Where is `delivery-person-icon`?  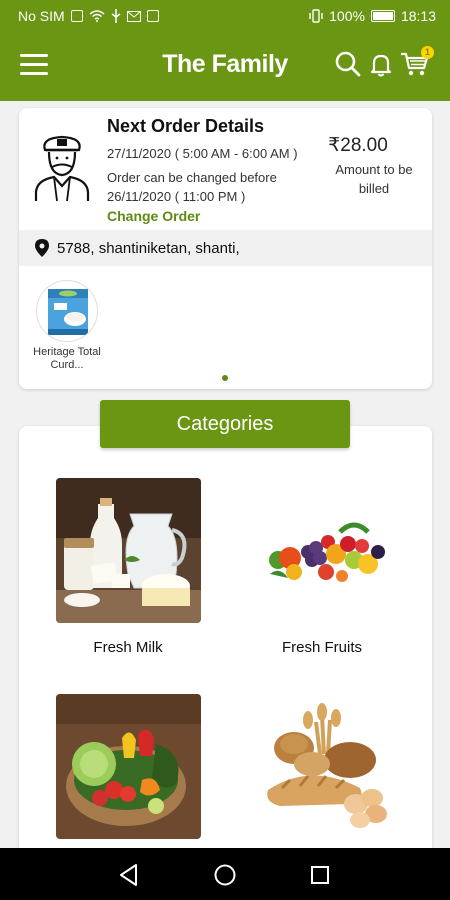
delivery-person-icon is located at coordinates (62, 168).